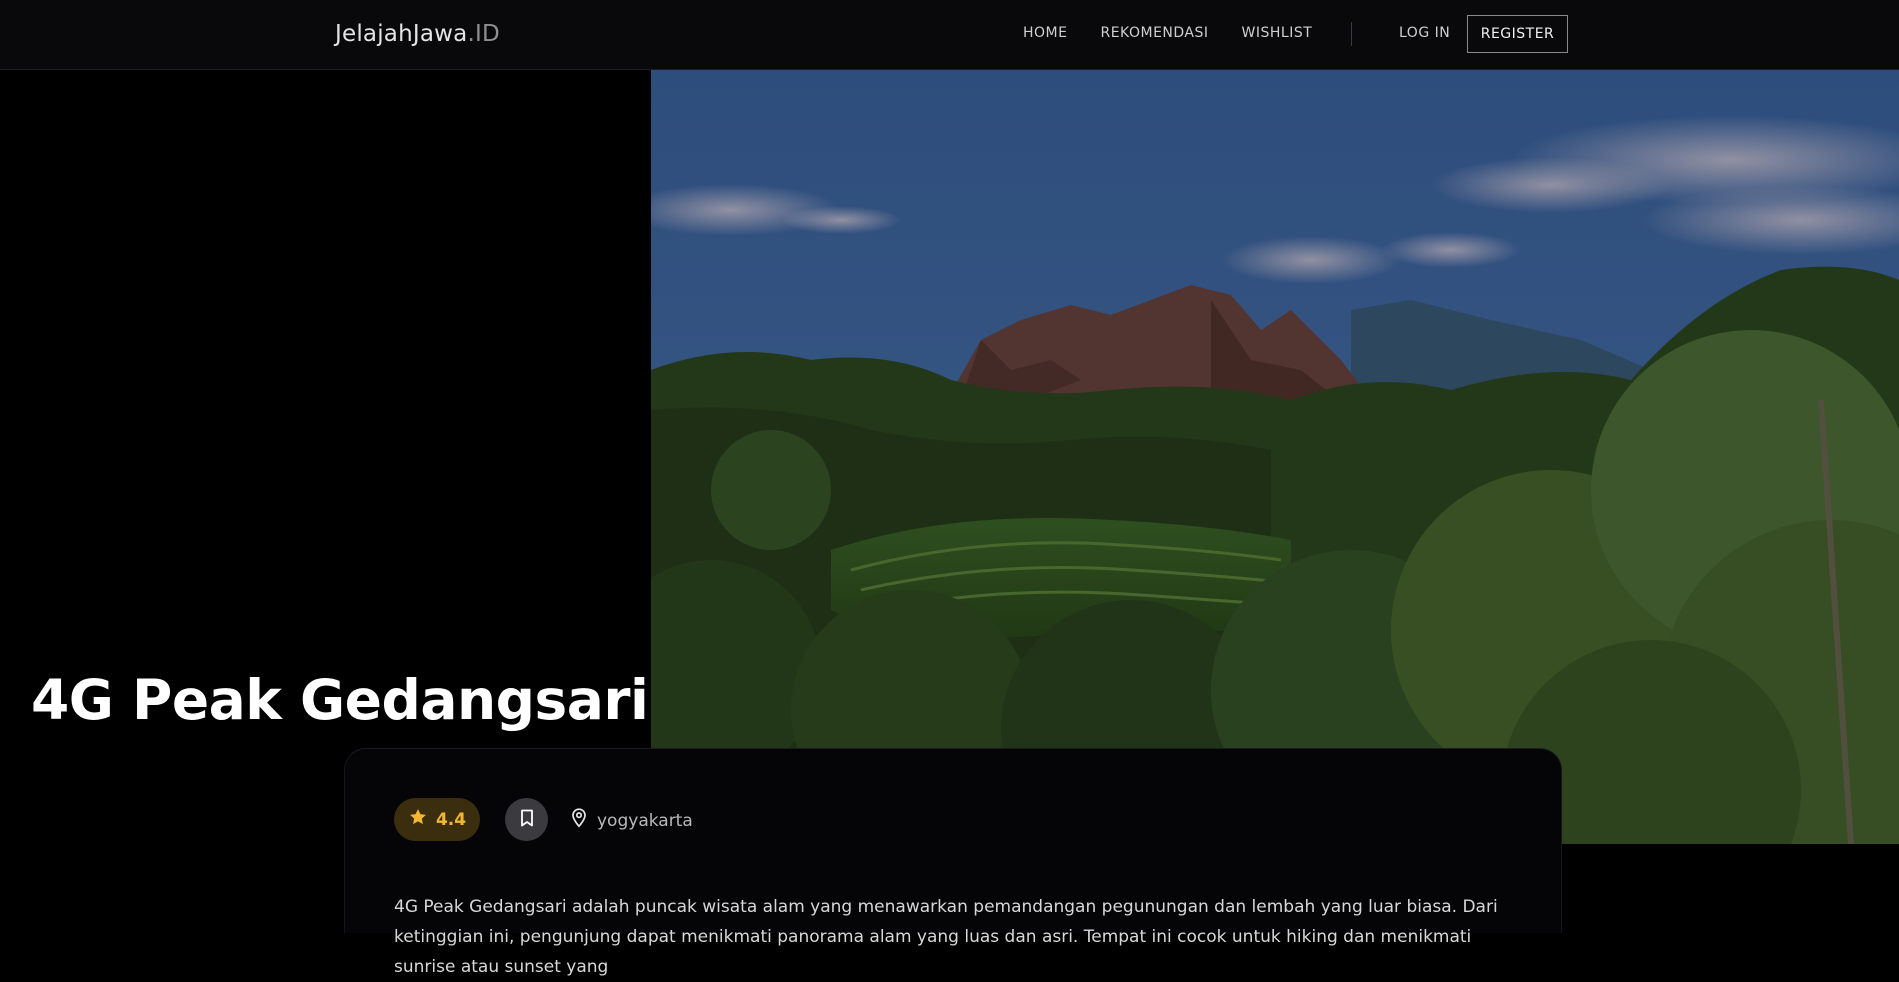  What do you see at coordinates (1517, 34) in the screenshot?
I see `register-button: REGISTER` at bounding box center [1517, 34].